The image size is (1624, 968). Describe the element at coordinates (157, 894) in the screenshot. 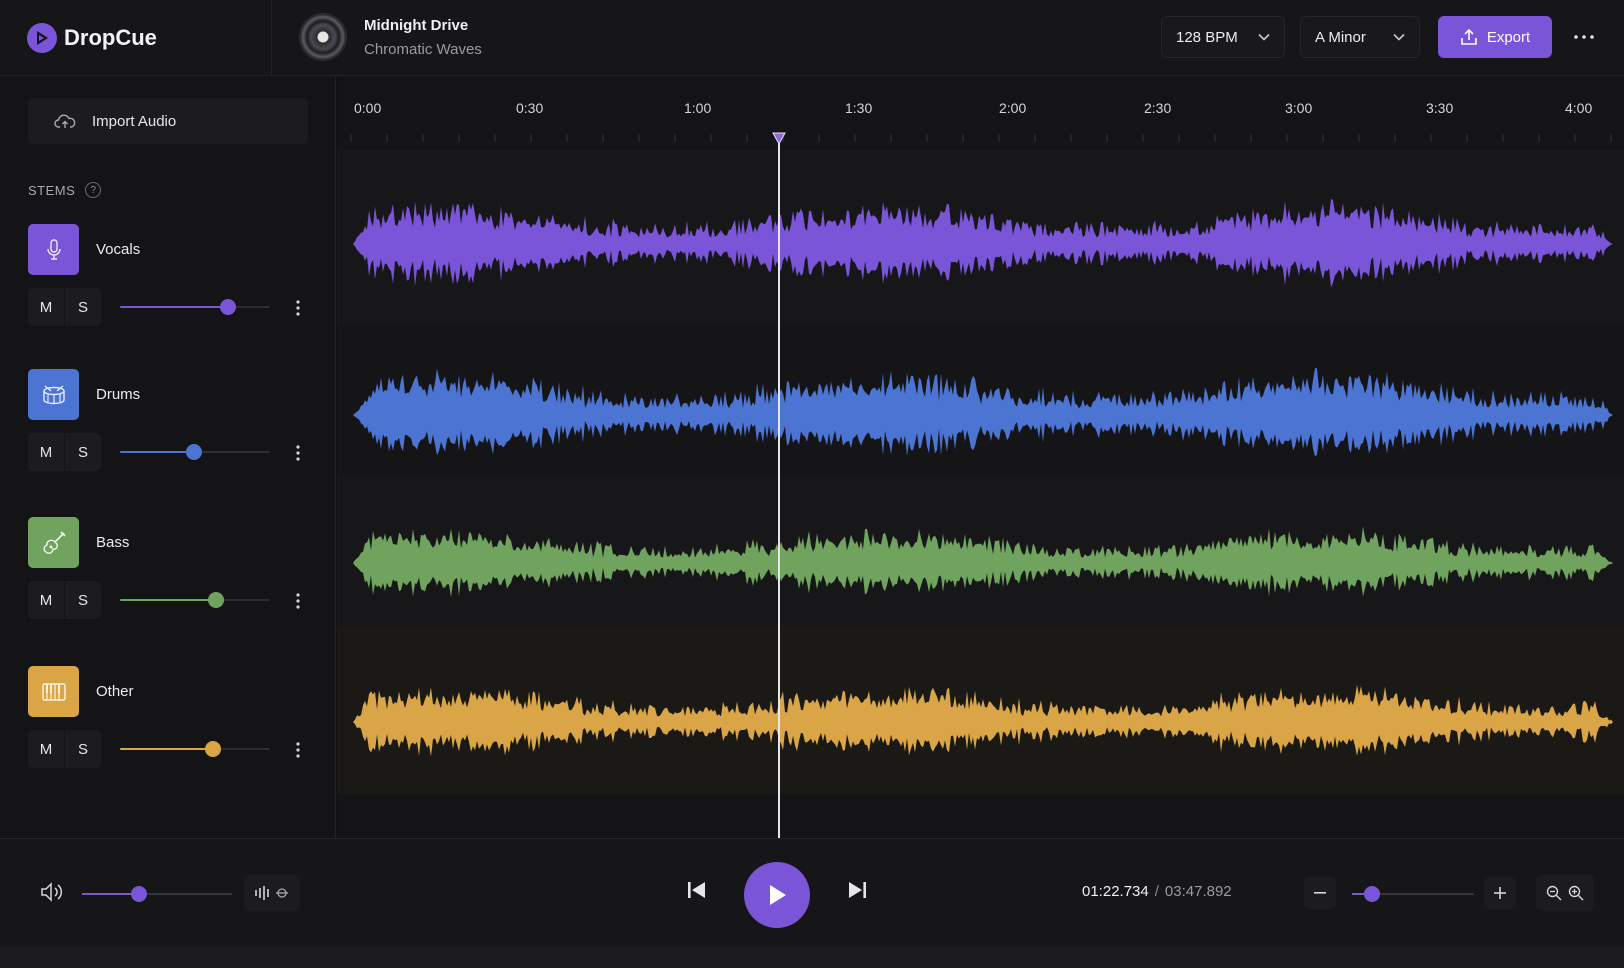

I see `master-volume-slider` at that location.